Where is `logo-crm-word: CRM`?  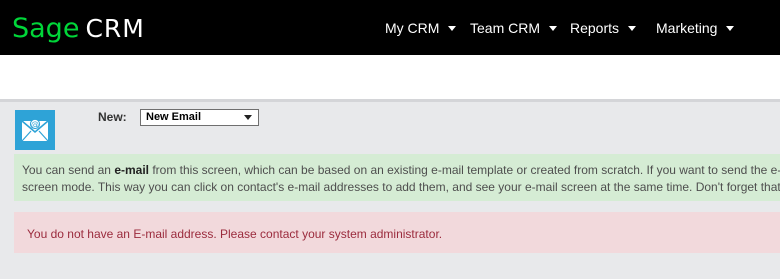
logo-crm-word: CRM is located at coordinates (115, 28).